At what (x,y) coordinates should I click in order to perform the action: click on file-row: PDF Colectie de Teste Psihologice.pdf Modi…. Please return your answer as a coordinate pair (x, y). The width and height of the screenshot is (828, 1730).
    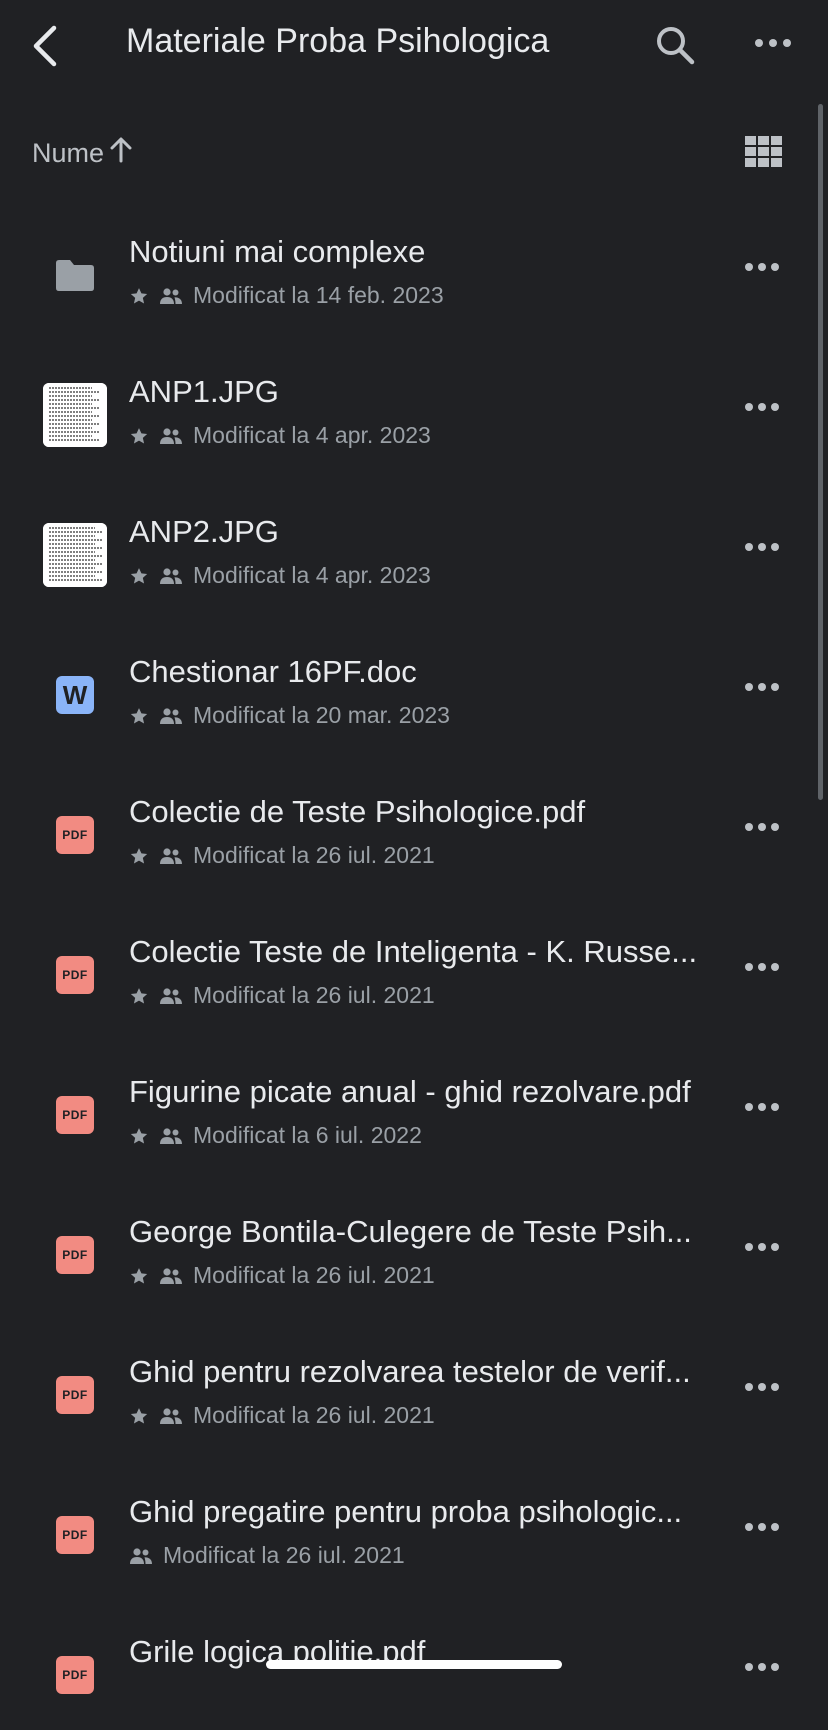
    Looking at the image, I should click on (414, 820).